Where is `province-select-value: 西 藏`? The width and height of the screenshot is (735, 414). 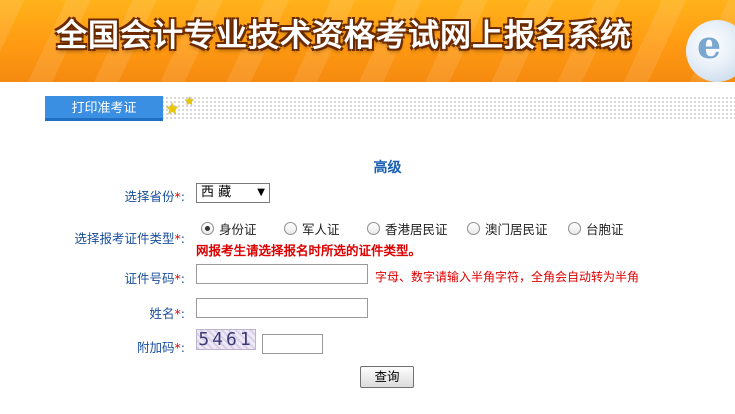
province-select-value: 西 藏 is located at coordinates (216, 192).